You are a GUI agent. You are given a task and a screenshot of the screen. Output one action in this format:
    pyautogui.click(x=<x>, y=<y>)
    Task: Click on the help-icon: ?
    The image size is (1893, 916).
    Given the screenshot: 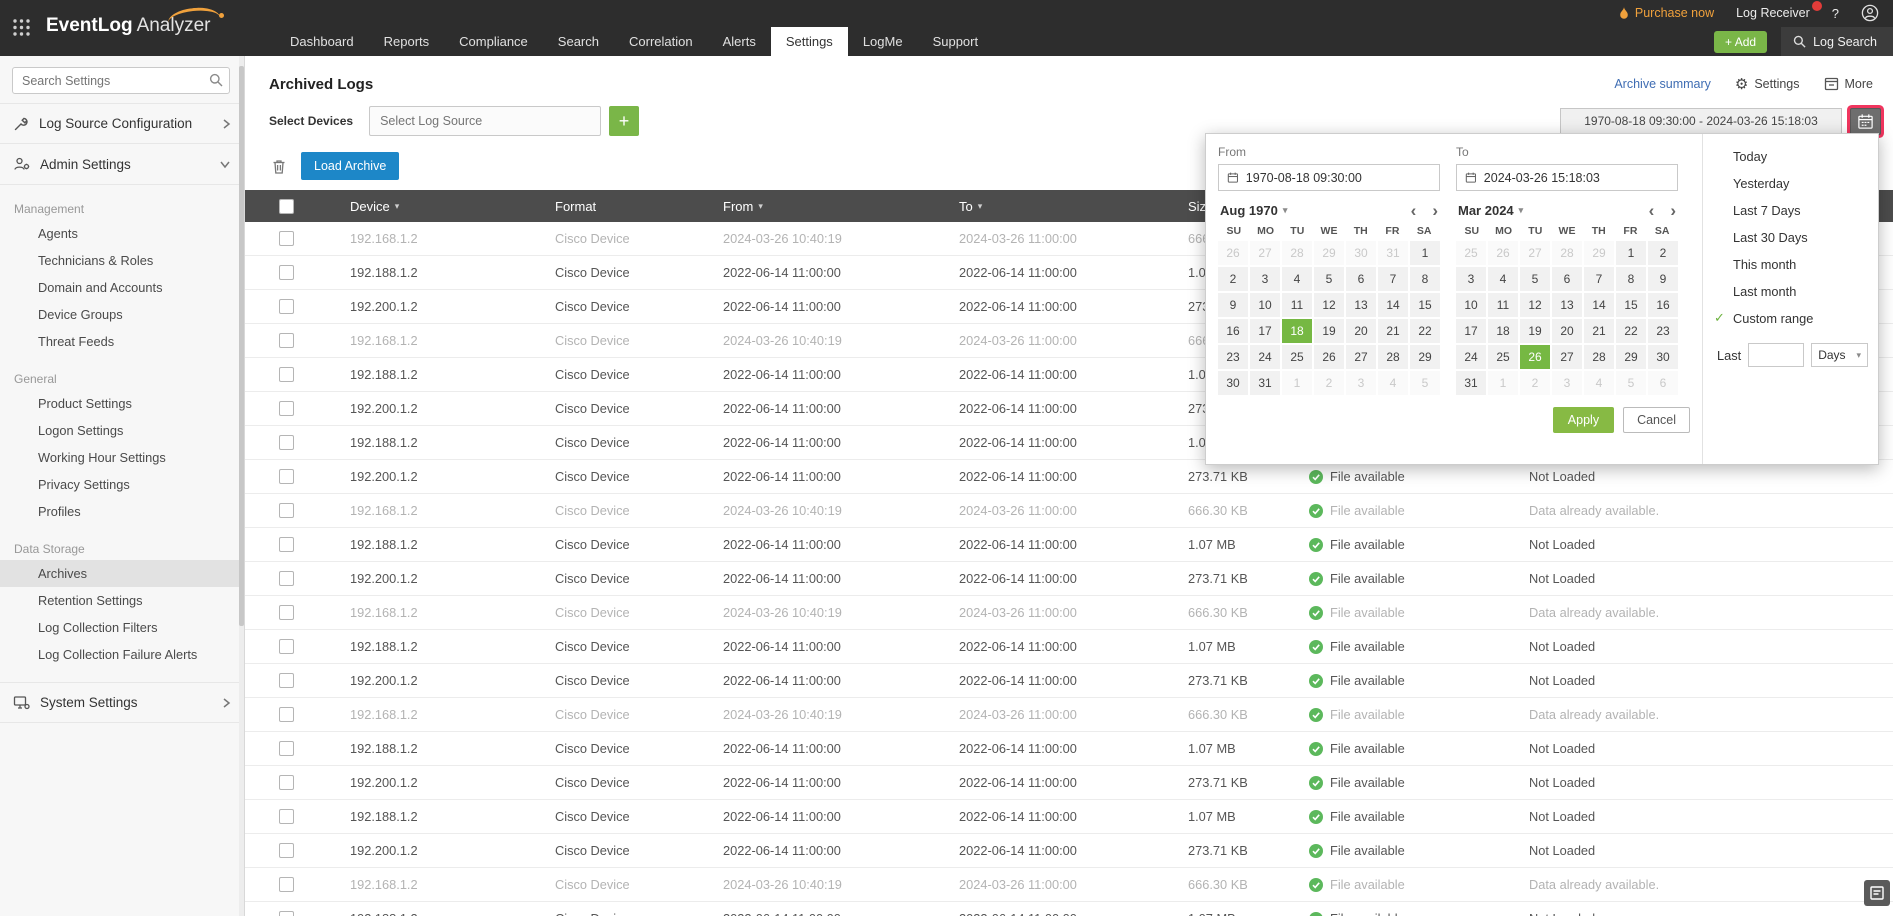 What is the action you would take?
    pyautogui.click(x=1835, y=13)
    